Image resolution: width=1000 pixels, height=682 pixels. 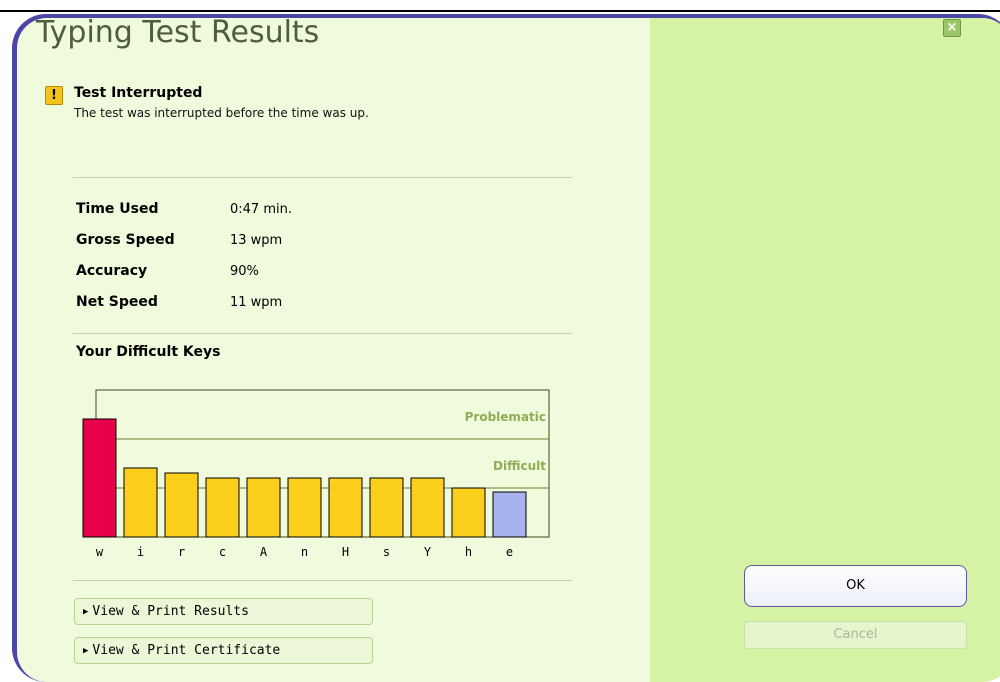 I want to click on view-print-certificate-link: ▶ View & Print Certificate, so click(x=223, y=650).